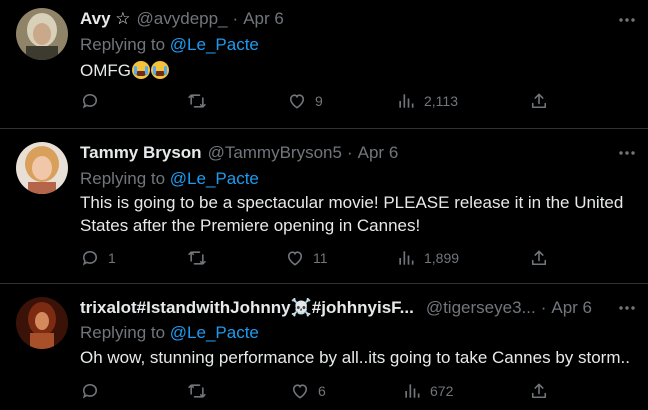  Describe the element at coordinates (306, 258) in the screenshot. I see `like-button: 11` at that location.